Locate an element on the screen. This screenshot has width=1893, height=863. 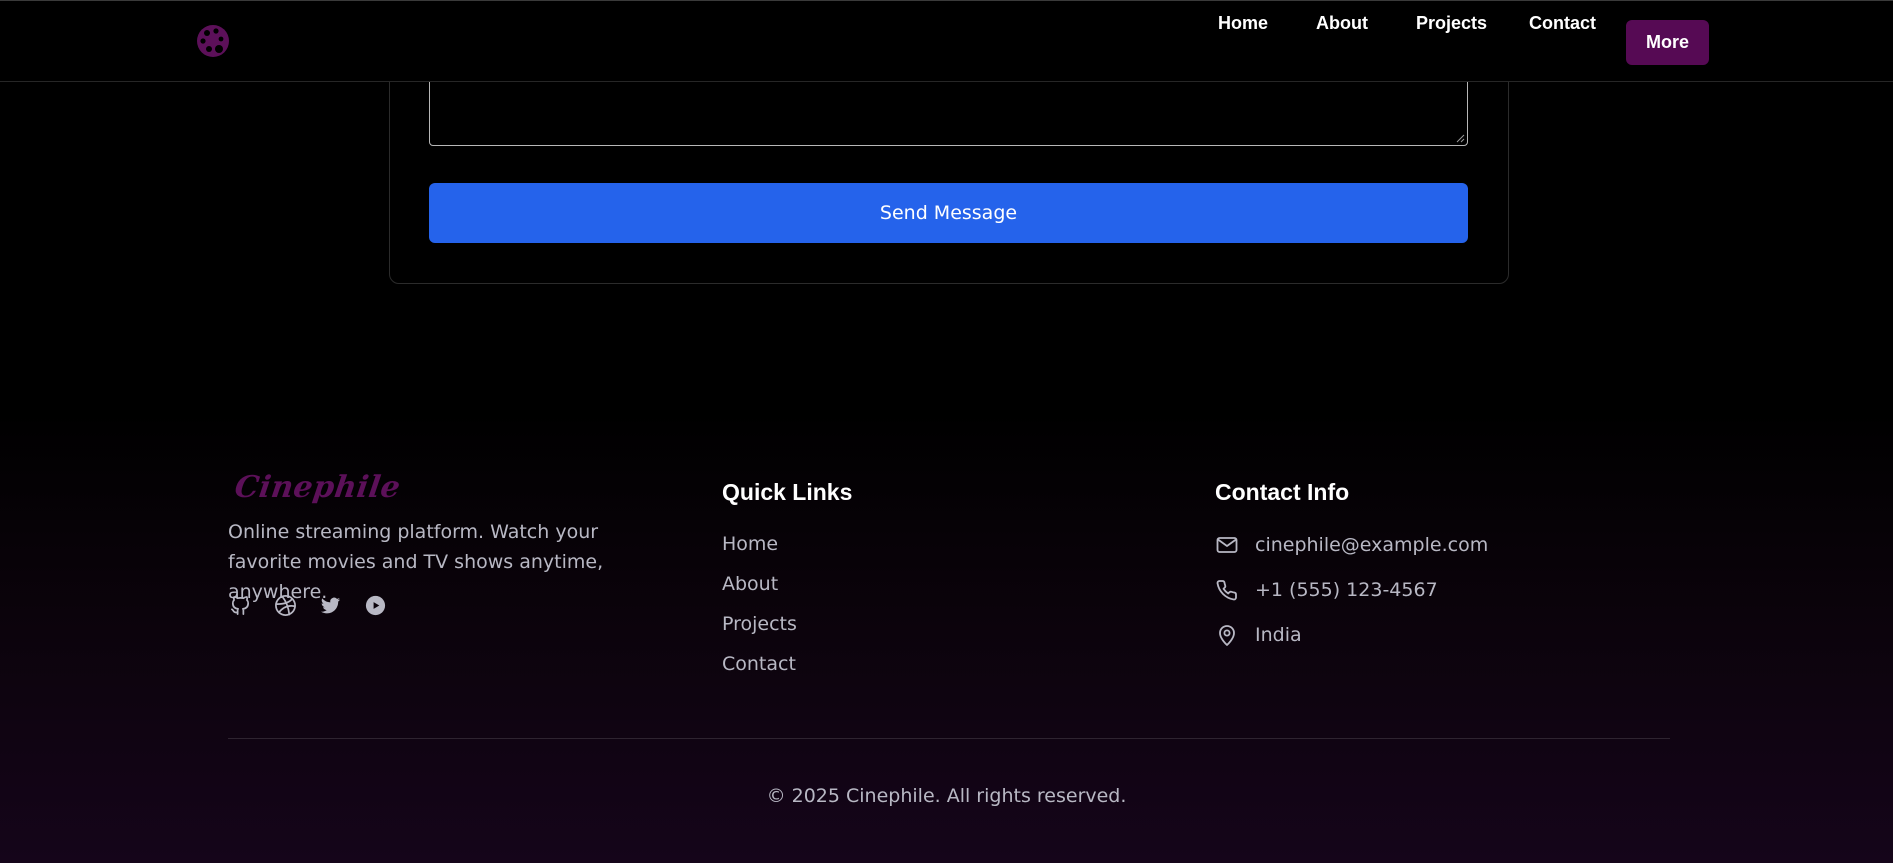
dribbble-icon is located at coordinates (285, 605).